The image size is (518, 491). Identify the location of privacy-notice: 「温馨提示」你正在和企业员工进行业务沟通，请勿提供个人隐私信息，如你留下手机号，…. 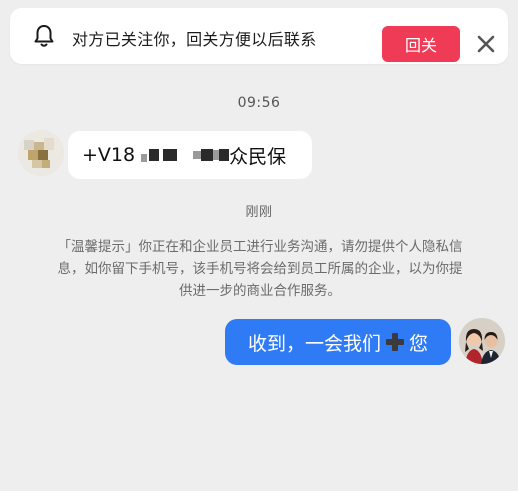
(260, 269).